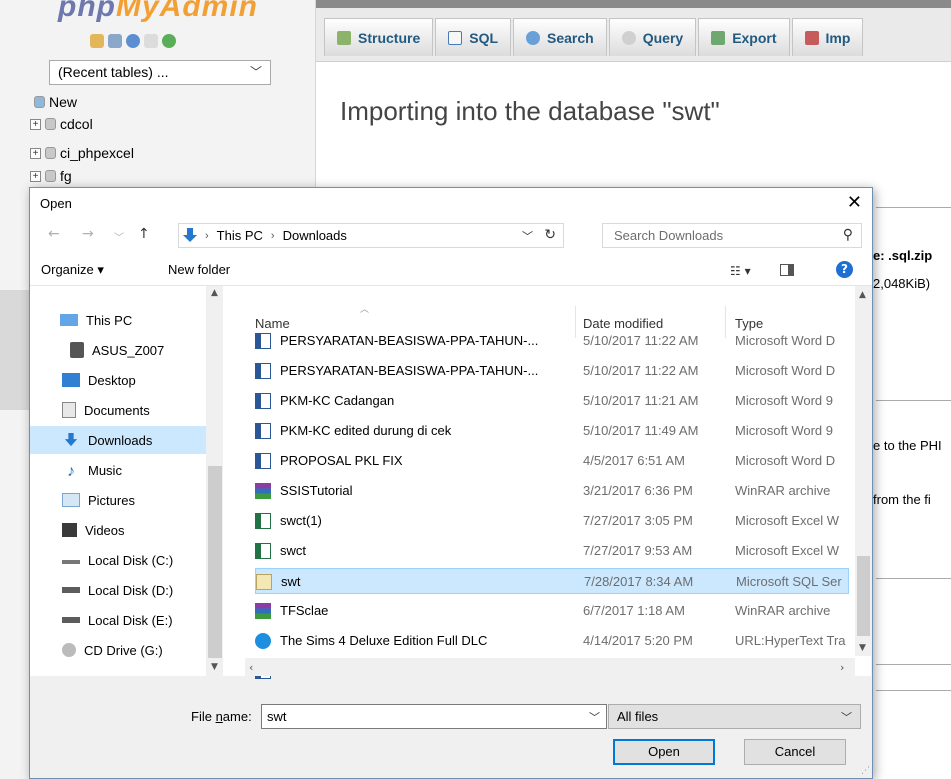  What do you see at coordinates (663, 37) in the screenshot?
I see `tab-label: Query` at bounding box center [663, 37].